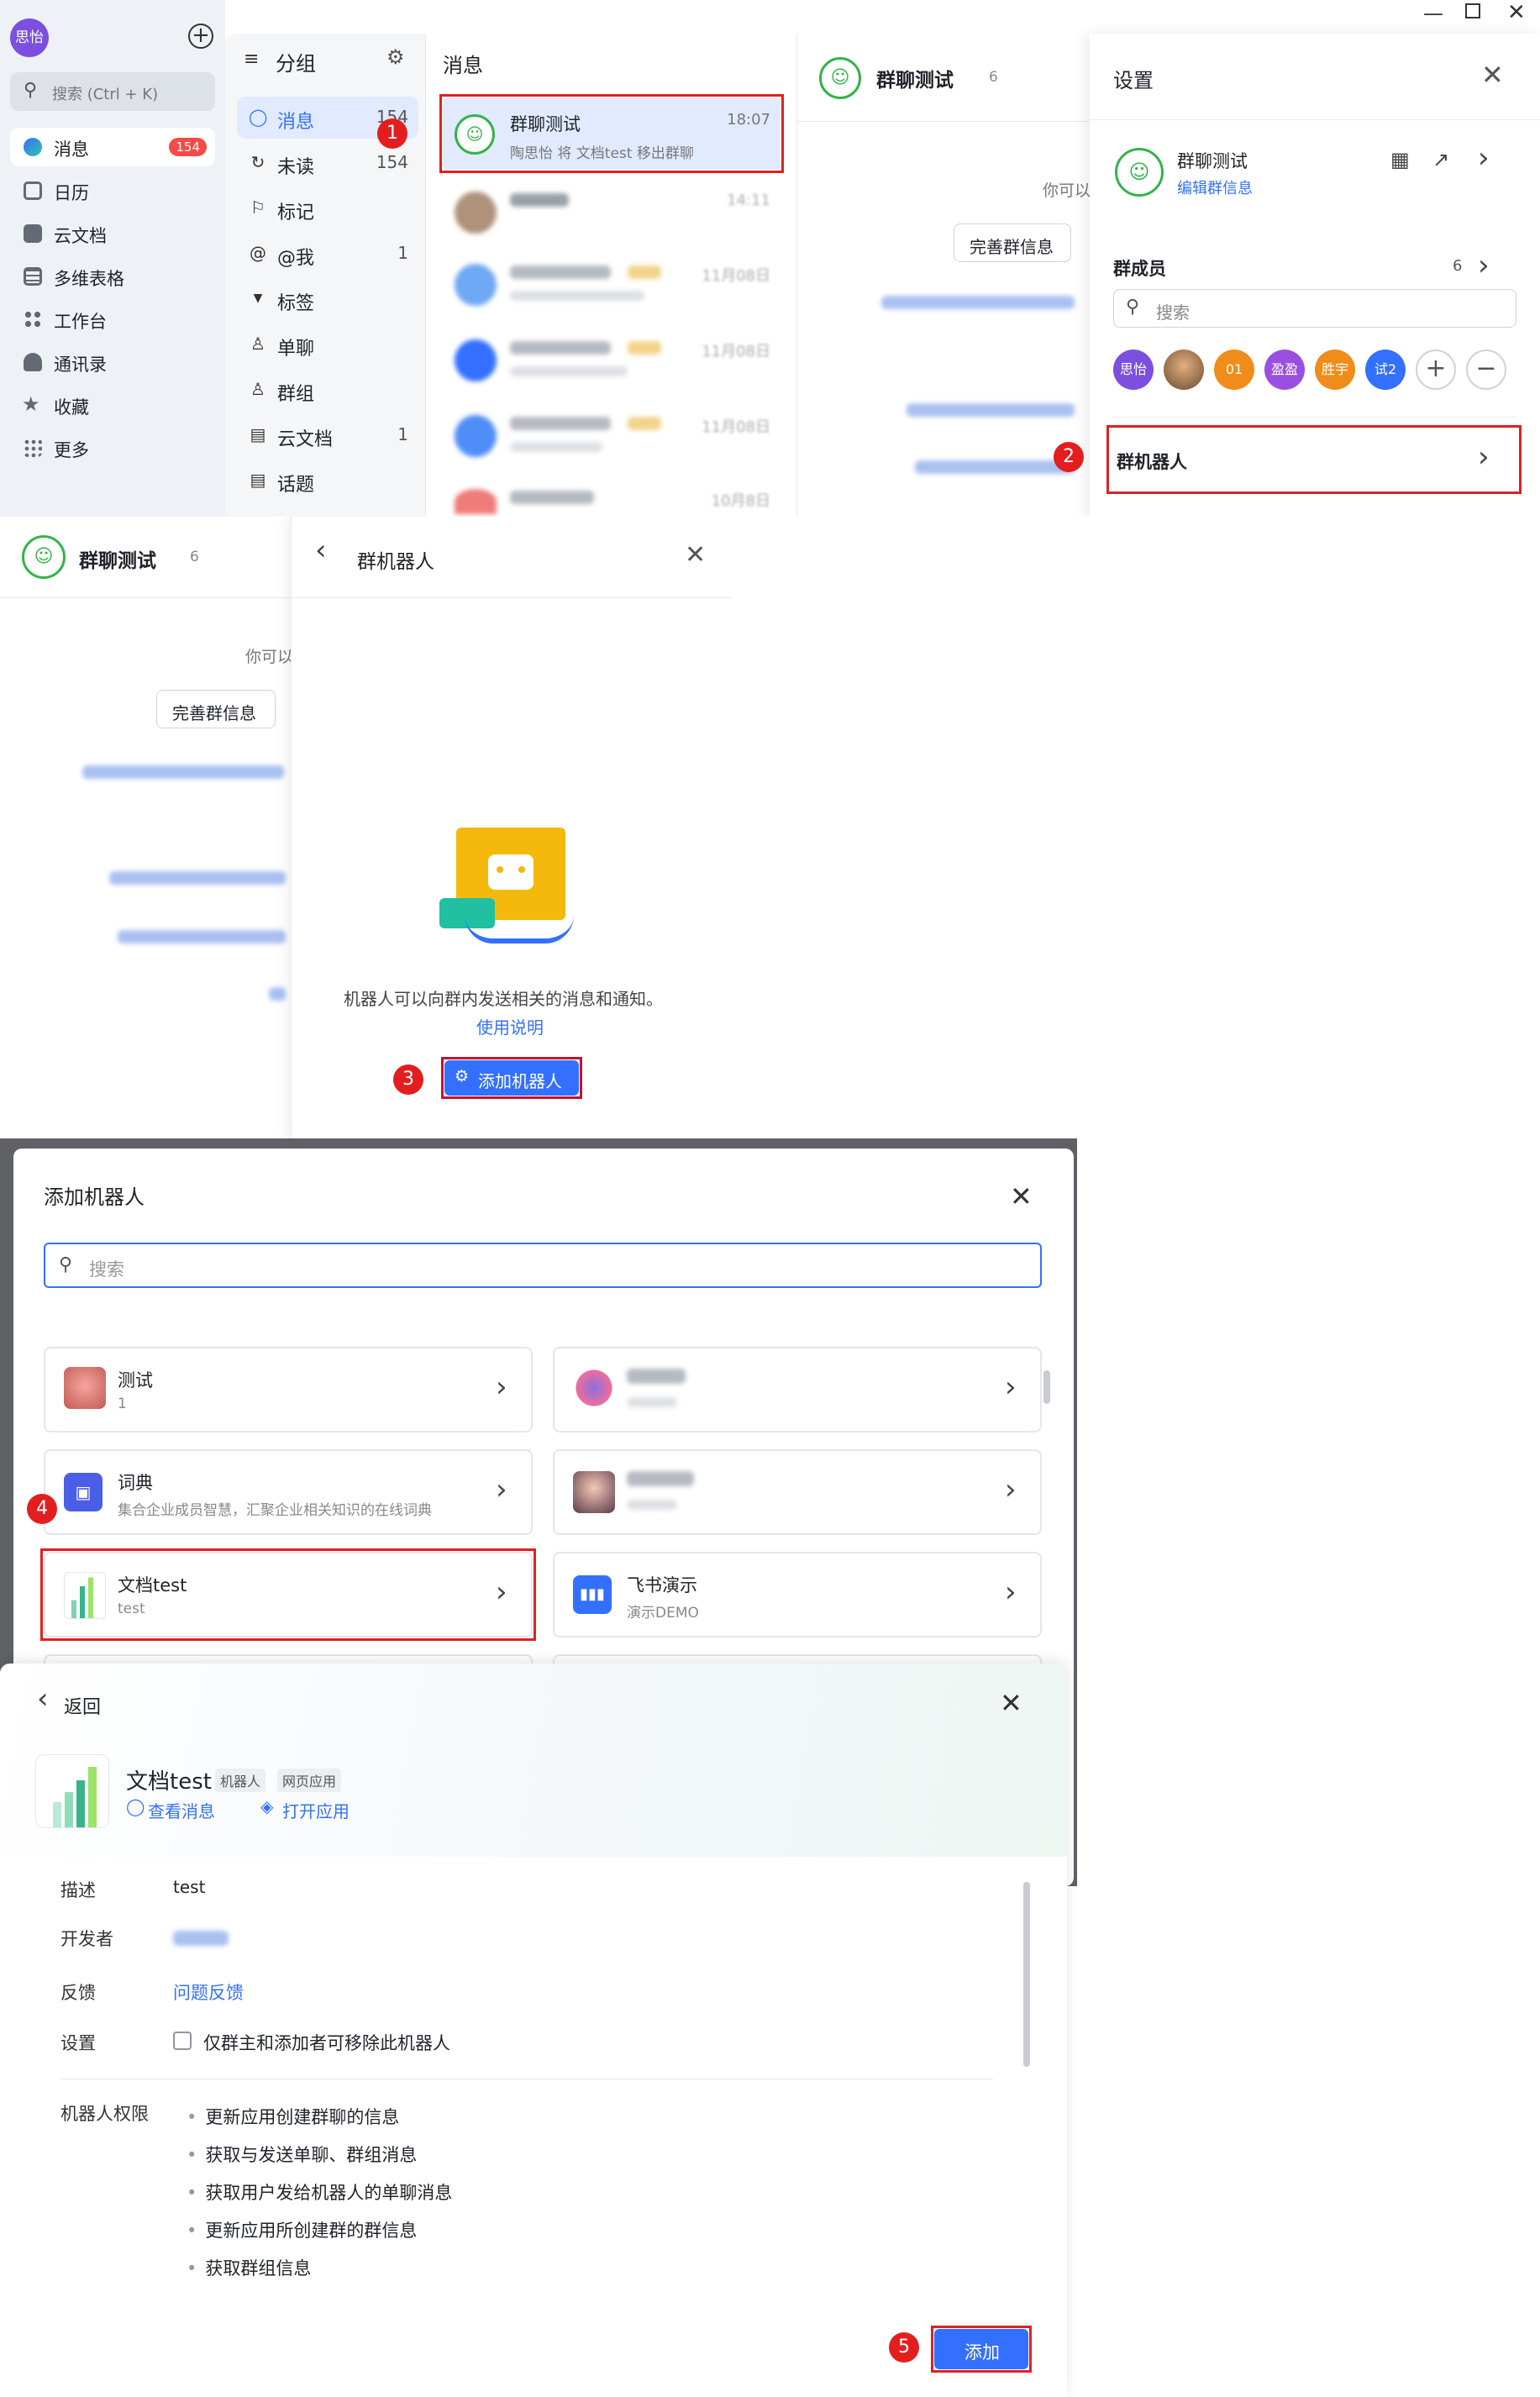 The width and height of the screenshot is (1540, 2397). I want to click on sidebar-item-messages: 消息 154, so click(113, 147).